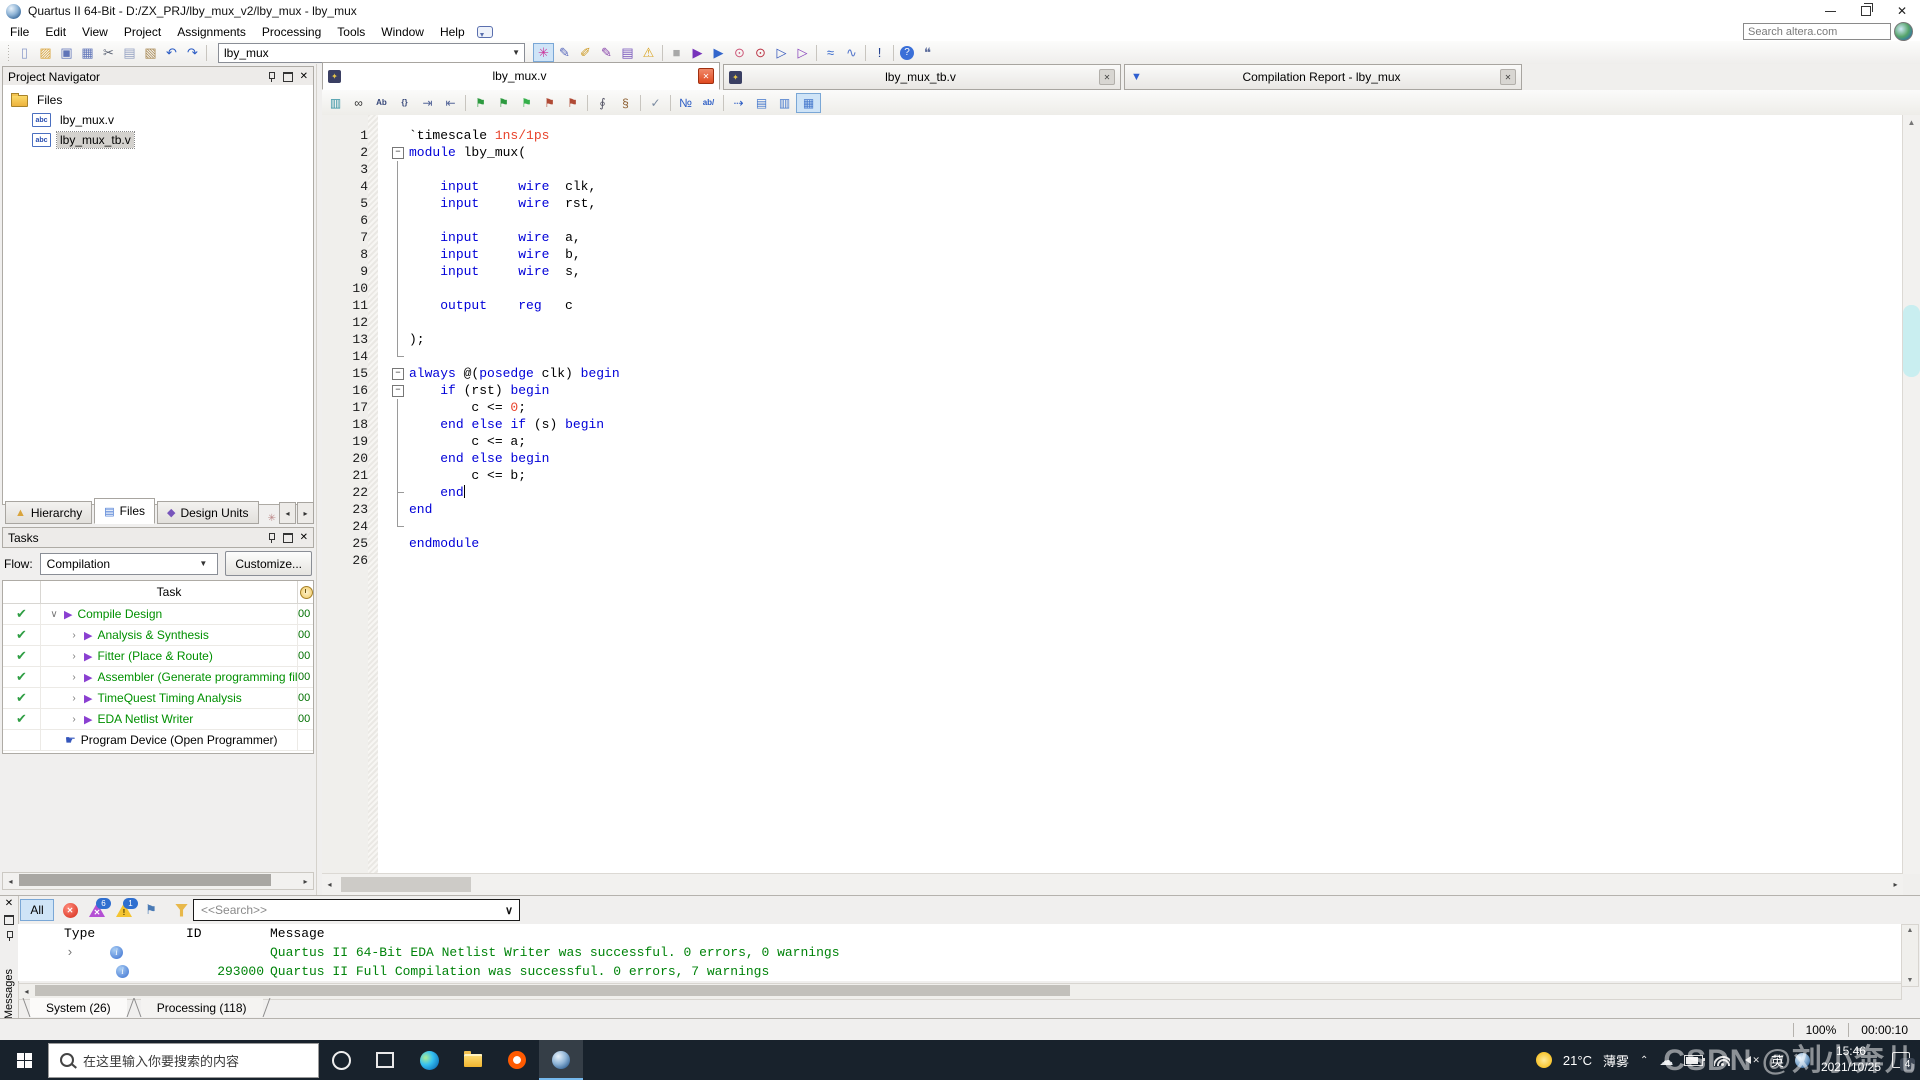  What do you see at coordinates (907, 52) in the screenshot?
I see `help-icon: ?` at bounding box center [907, 52].